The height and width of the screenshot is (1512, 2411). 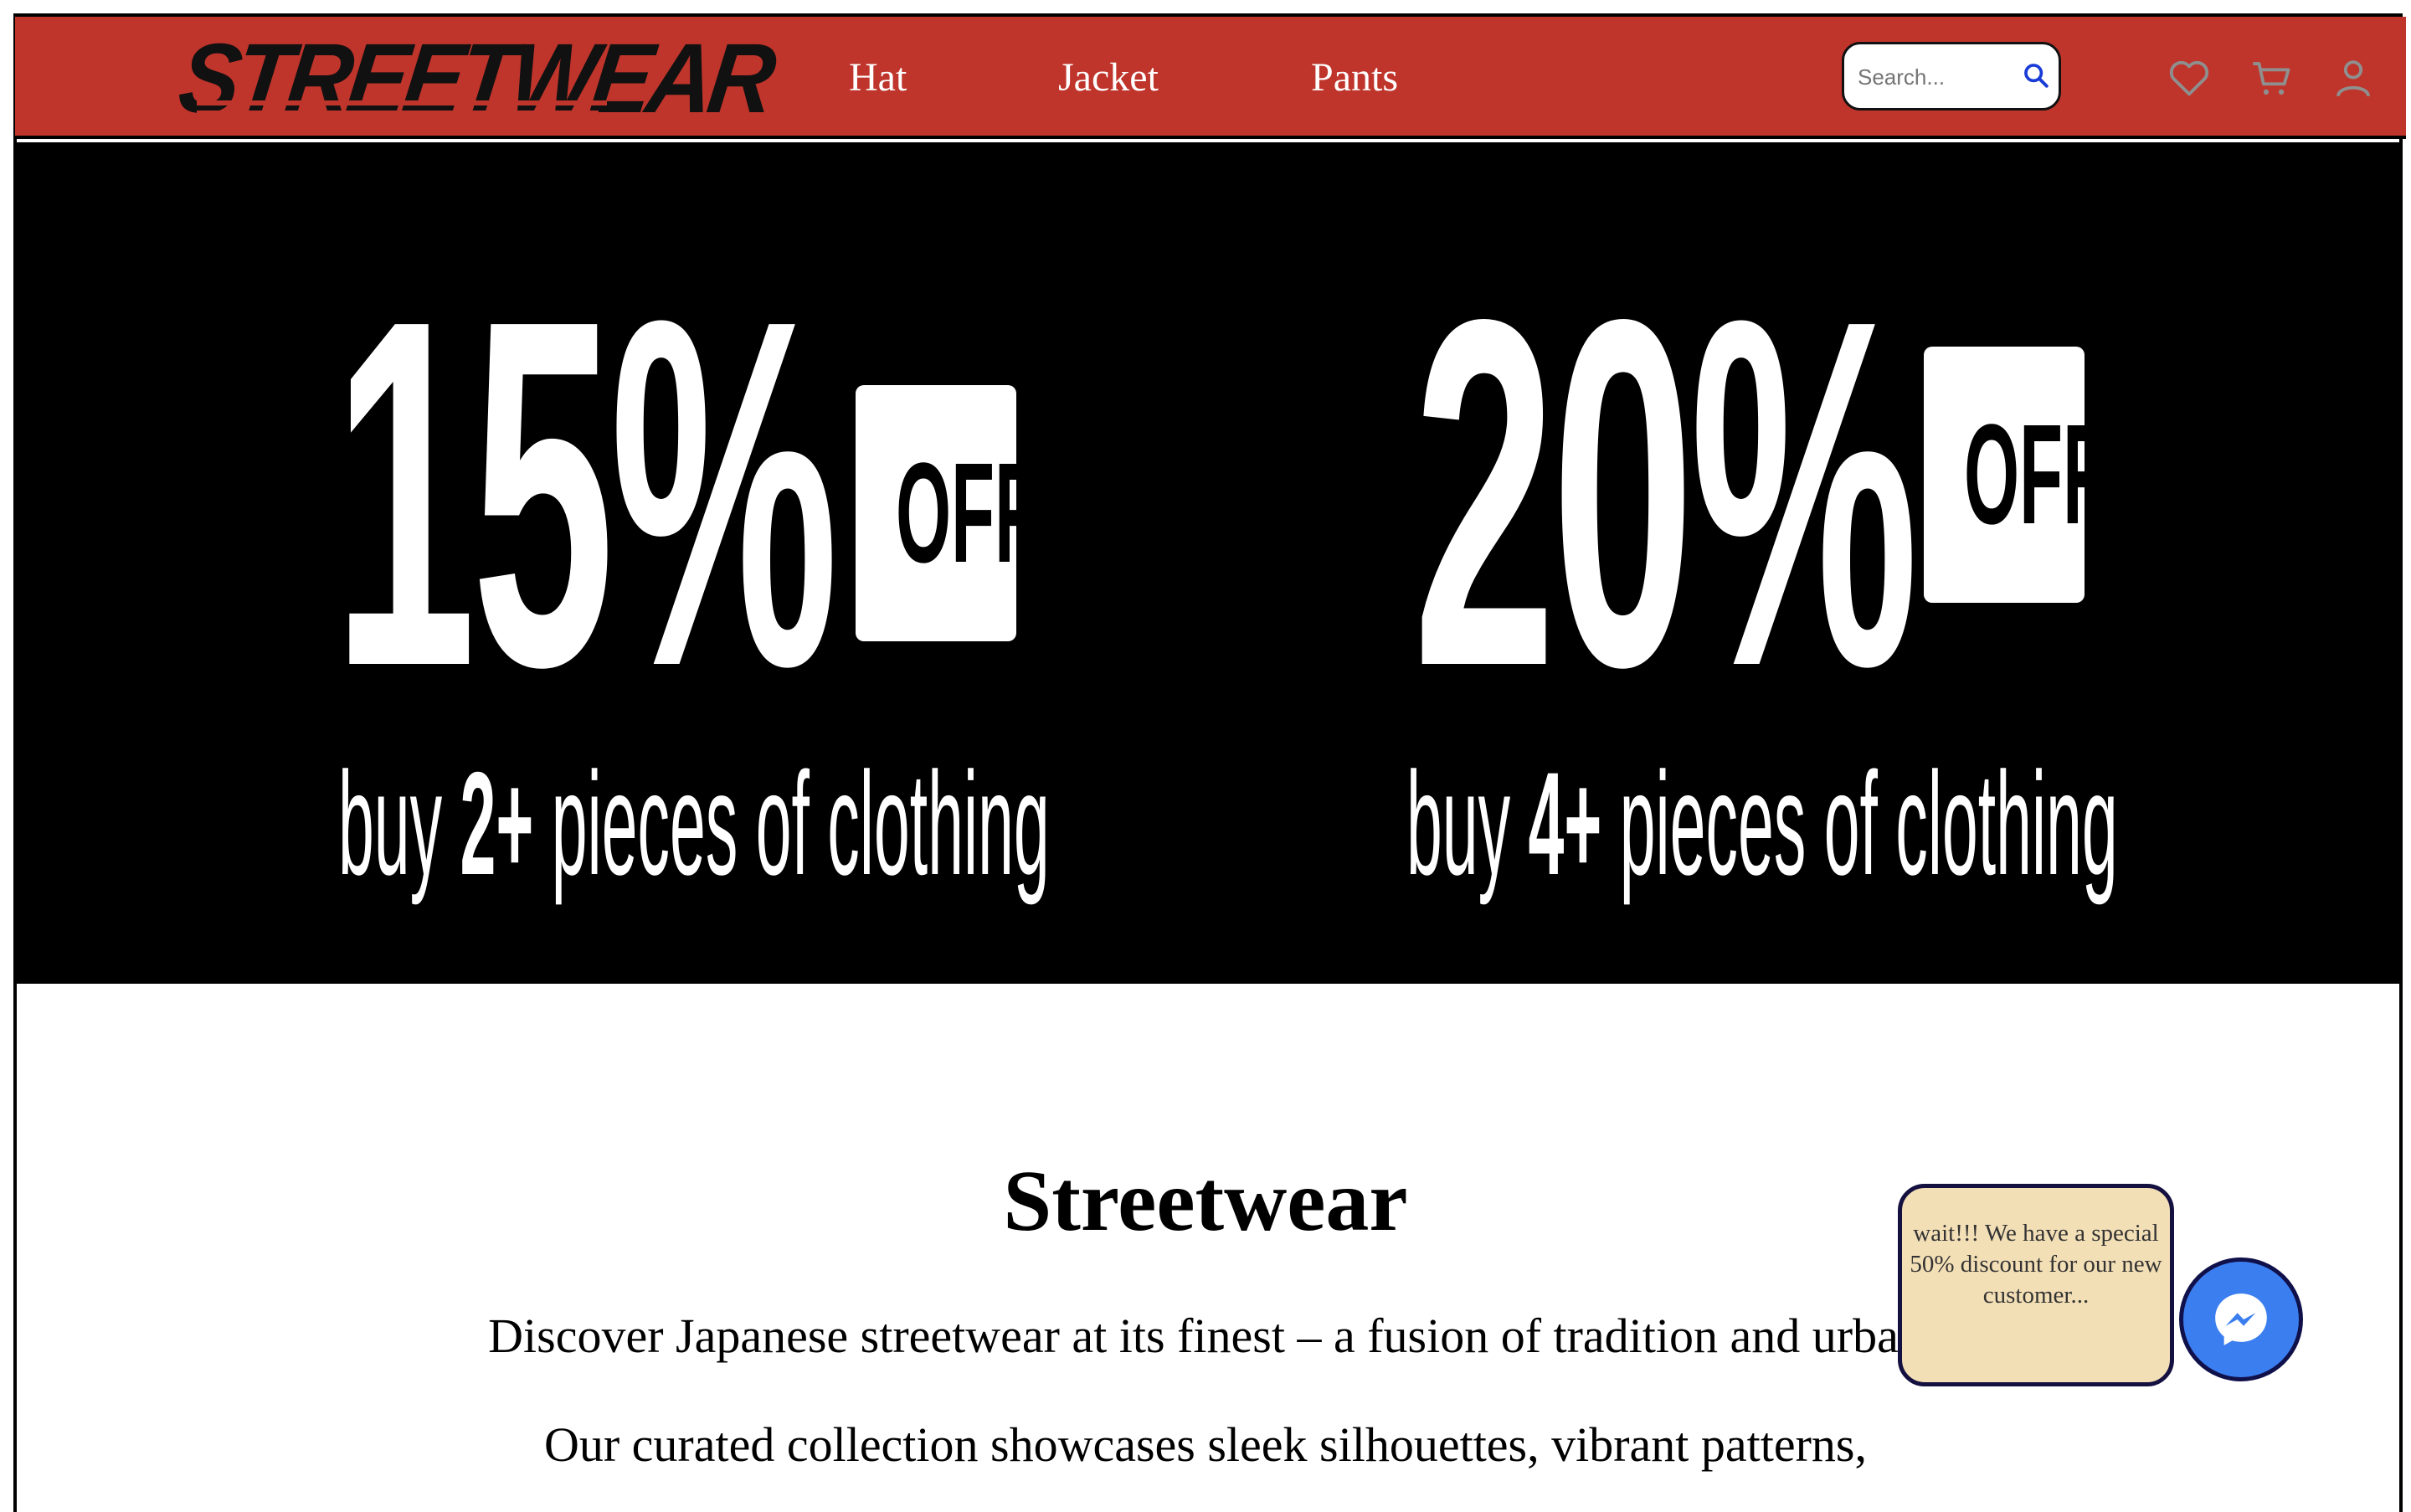 What do you see at coordinates (2353, 78) in the screenshot?
I see `user-icon` at bounding box center [2353, 78].